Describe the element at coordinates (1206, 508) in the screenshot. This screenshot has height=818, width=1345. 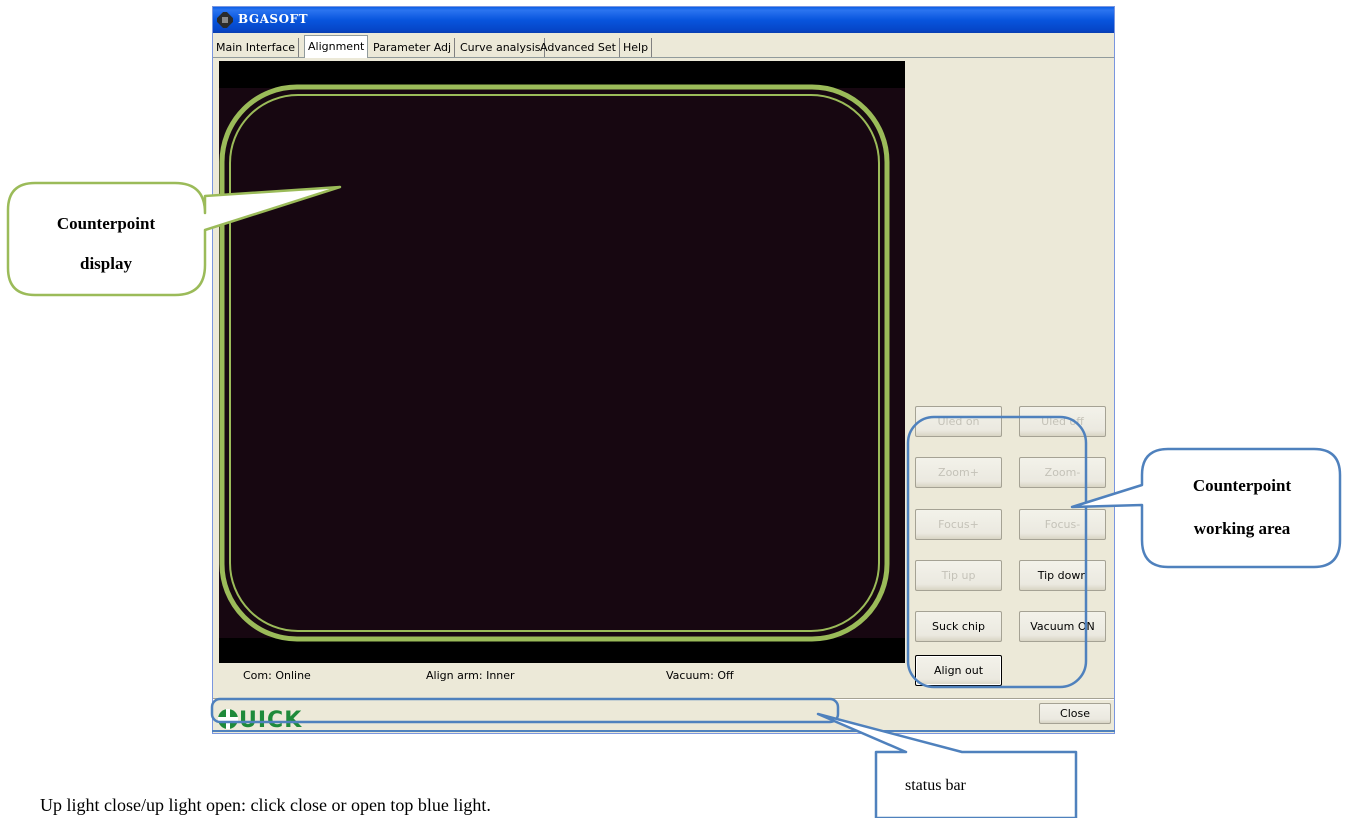
I see `working-area-callout` at that location.